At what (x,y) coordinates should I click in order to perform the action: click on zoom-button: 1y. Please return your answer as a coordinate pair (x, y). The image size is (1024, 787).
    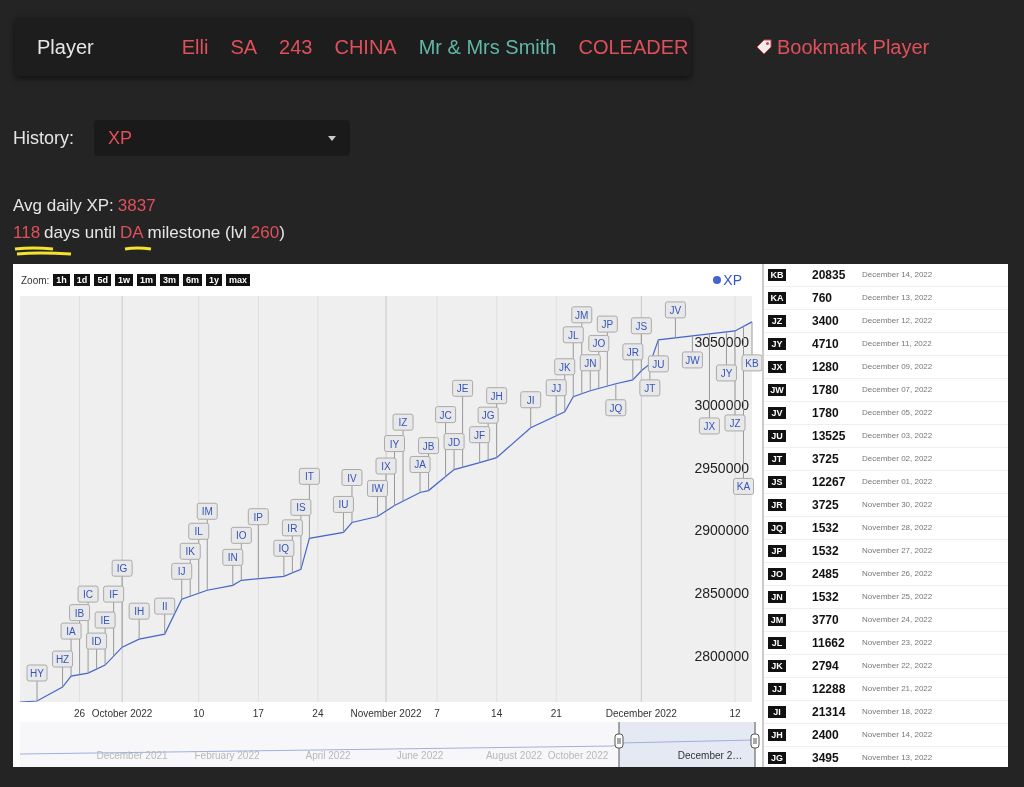
    Looking at the image, I should click on (213, 280).